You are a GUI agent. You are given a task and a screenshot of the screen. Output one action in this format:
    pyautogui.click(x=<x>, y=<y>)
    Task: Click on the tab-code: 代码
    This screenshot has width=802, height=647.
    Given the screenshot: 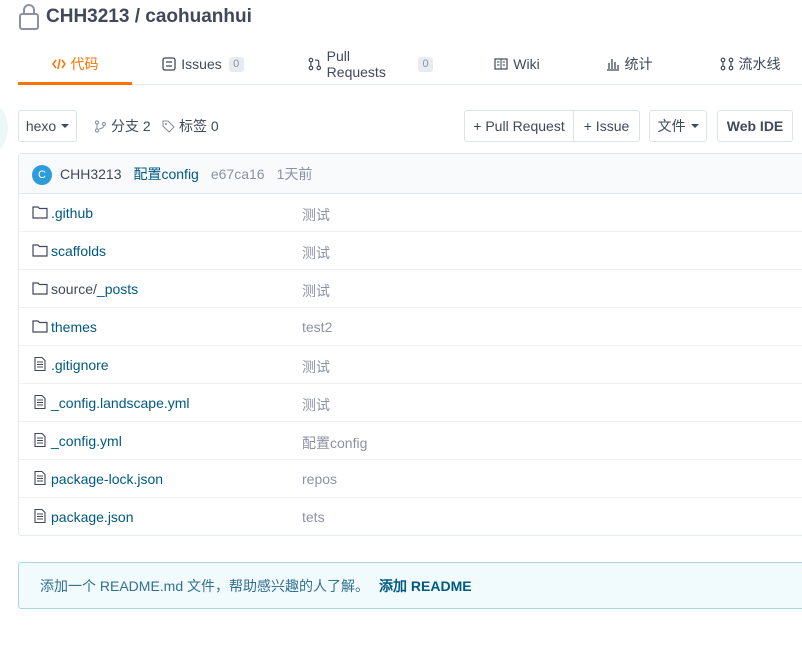 What is the action you would take?
    pyautogui.click(x=75, y=64)
    